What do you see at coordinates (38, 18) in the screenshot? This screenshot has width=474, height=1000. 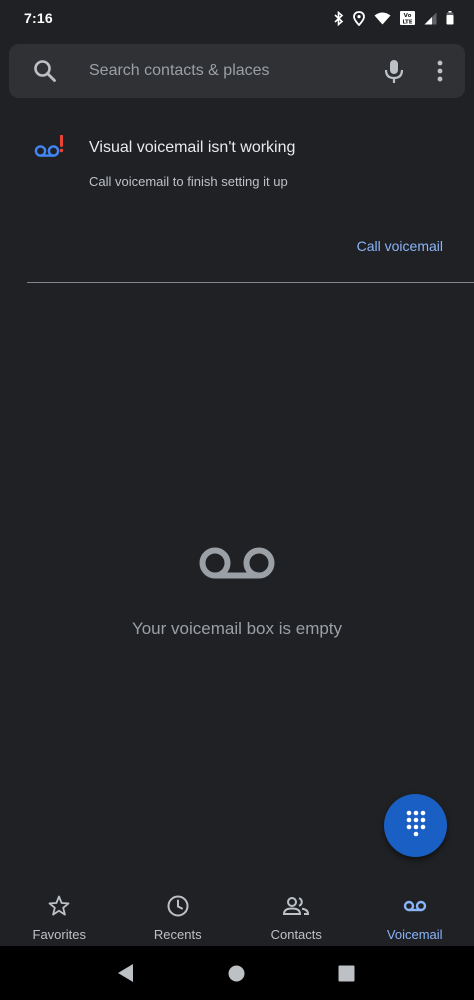 I see `status-time: 7:16` at bounding box center [38, 18].